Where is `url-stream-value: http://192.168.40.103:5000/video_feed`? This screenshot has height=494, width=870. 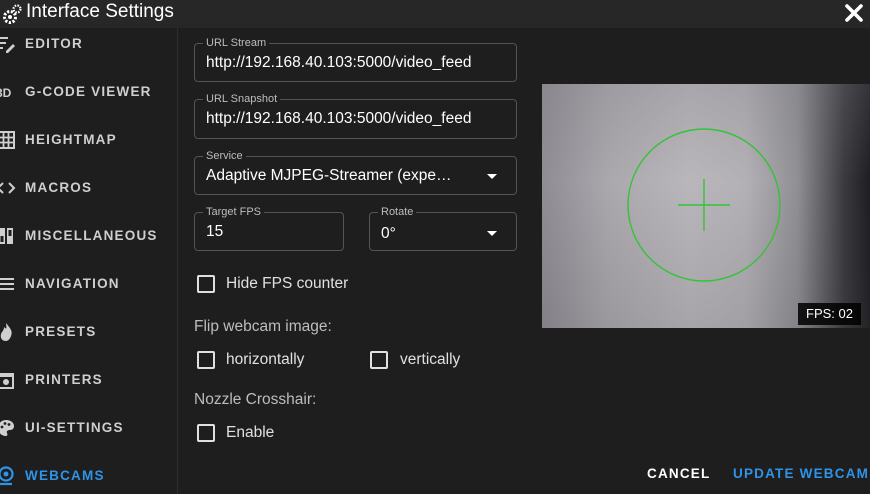
url-stream-value: http://192.168.40.103:5000/video_feed is located at coordinates (339, 62).